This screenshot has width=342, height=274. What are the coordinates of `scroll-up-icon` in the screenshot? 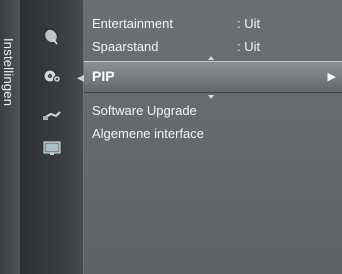 It's located at (211, 58).